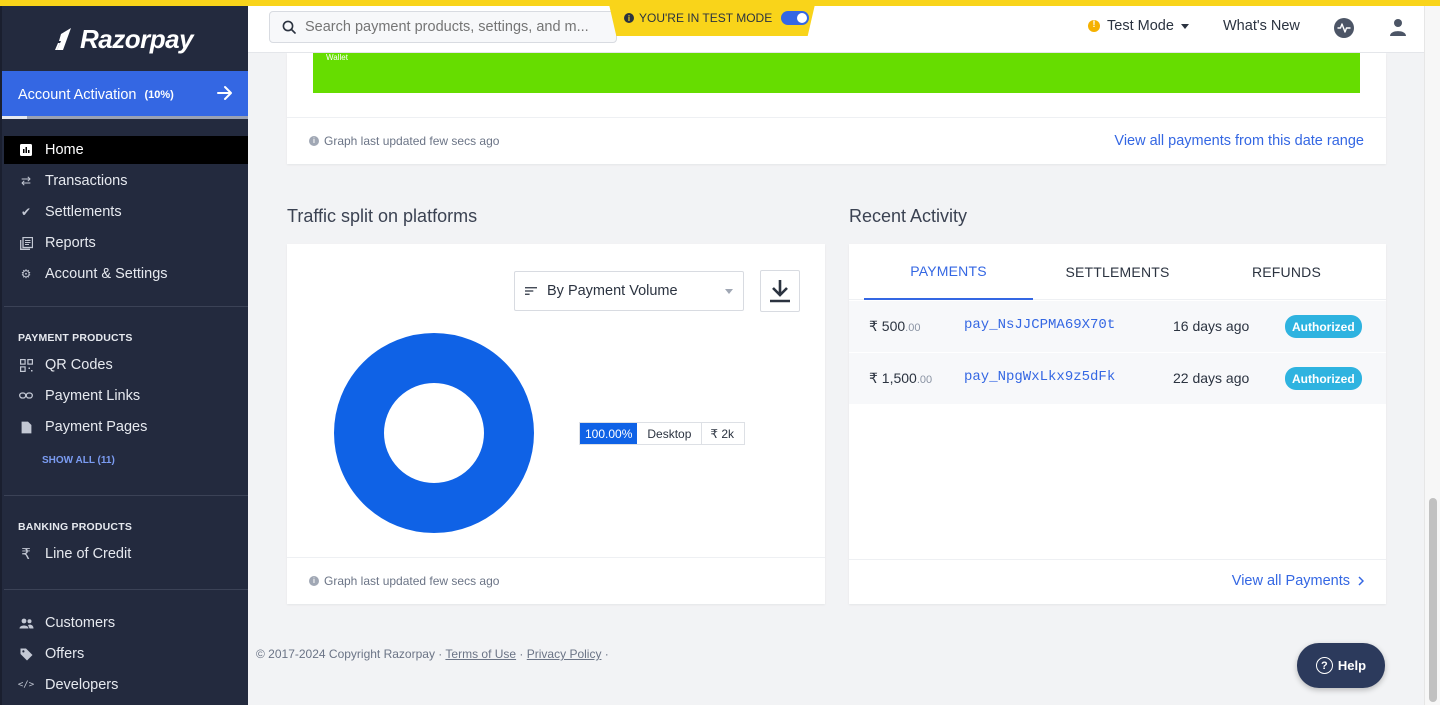  I want to click on view-payments-date-range-link: View all payments from this date range, so click(1239, 141).